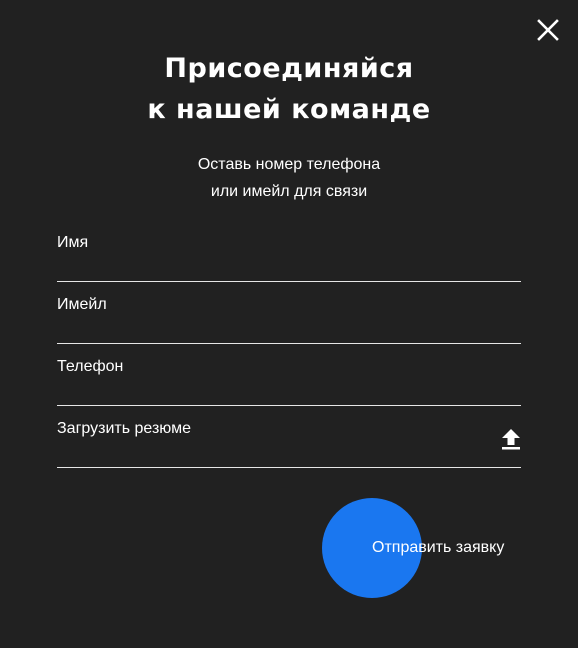  I want to click on modal-title: Присоединяйся к нашей команде, so click(289, 89).